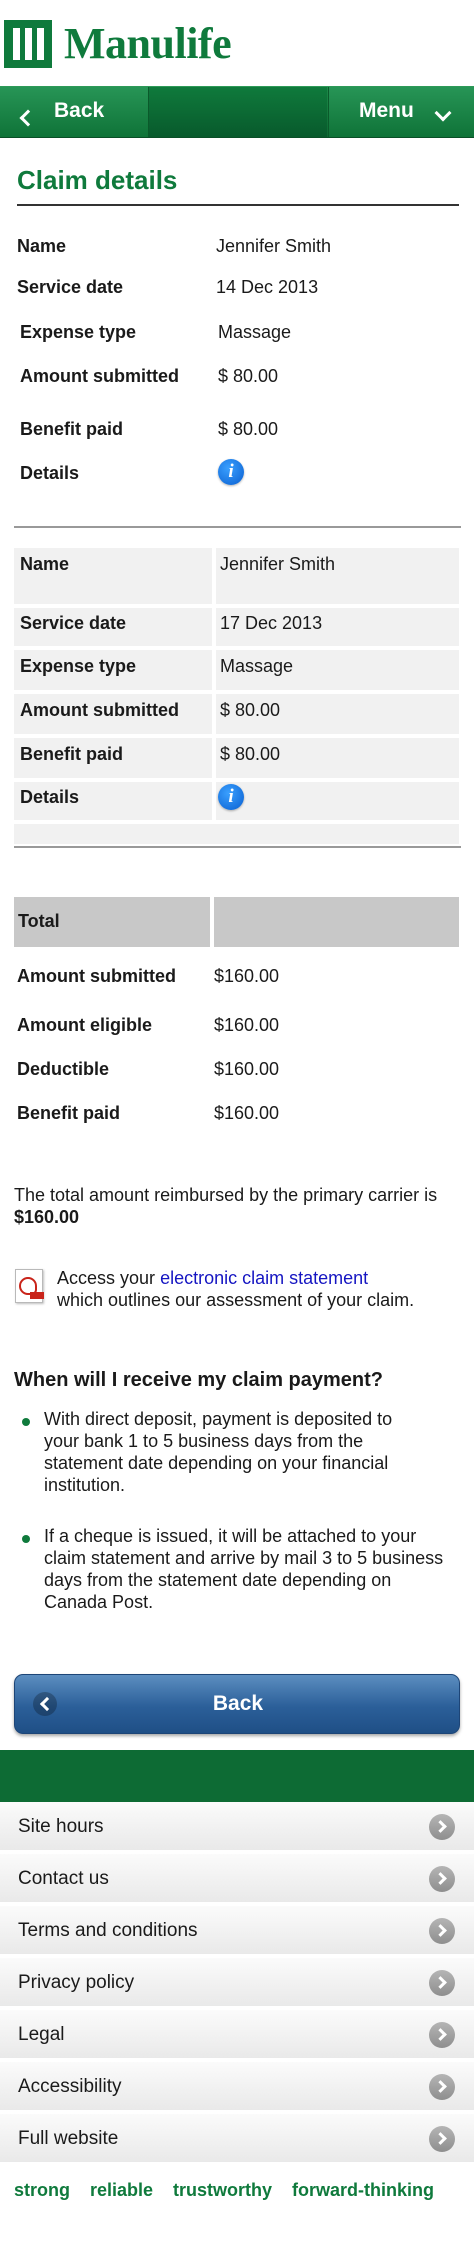 The image size is (474, 2255). What do you see at coordinates (237, 1879) in the screenshot?
I see `footer-item-contact-us: Contact us` at bounding box center [237, 1879].